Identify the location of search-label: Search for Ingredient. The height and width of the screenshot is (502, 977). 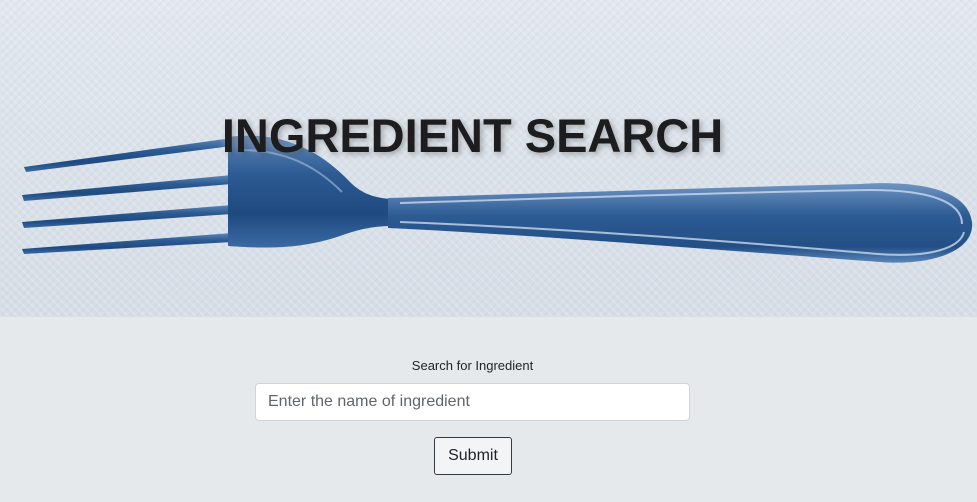
(472, 365).